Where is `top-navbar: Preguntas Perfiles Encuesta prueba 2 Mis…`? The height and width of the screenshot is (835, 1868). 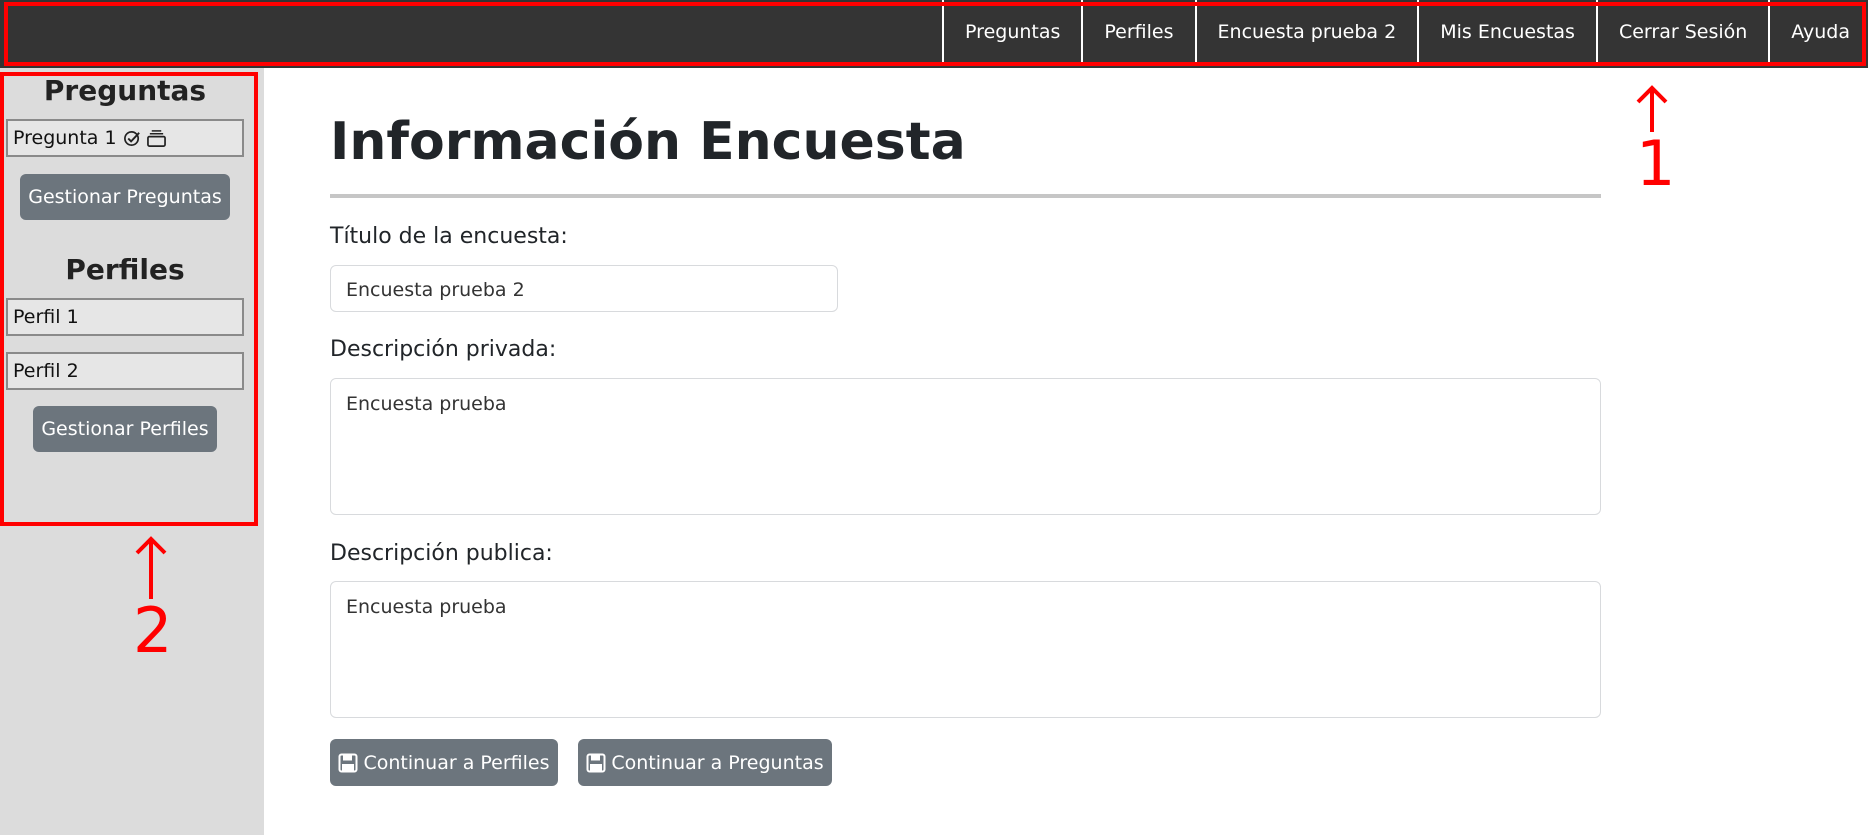
top-navbar: Preguntas Perfiles Encuesta prueba 2 Mis… is located at coordinates (934, 34).